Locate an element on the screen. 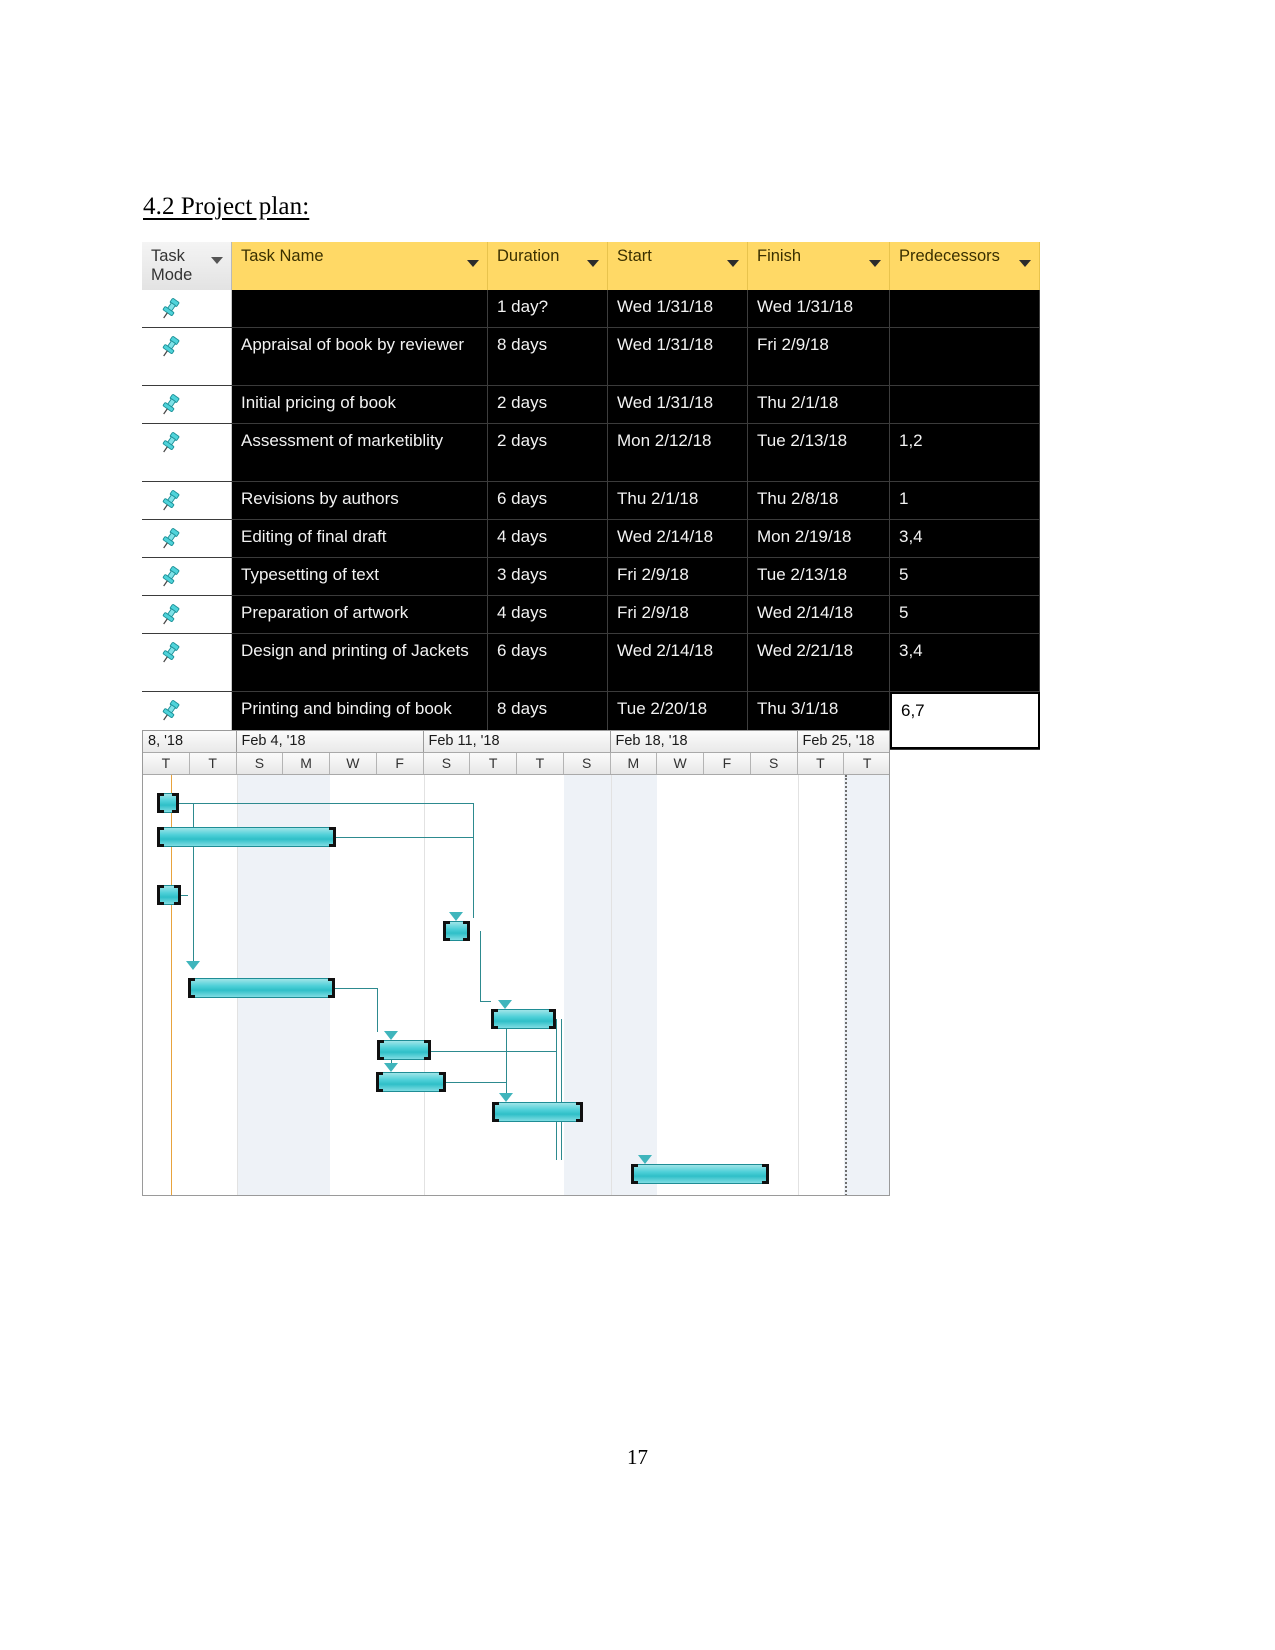 The width and height of the screenshot is (1275, 1650). column-header-start: Start is located at coordinates (678, 266).